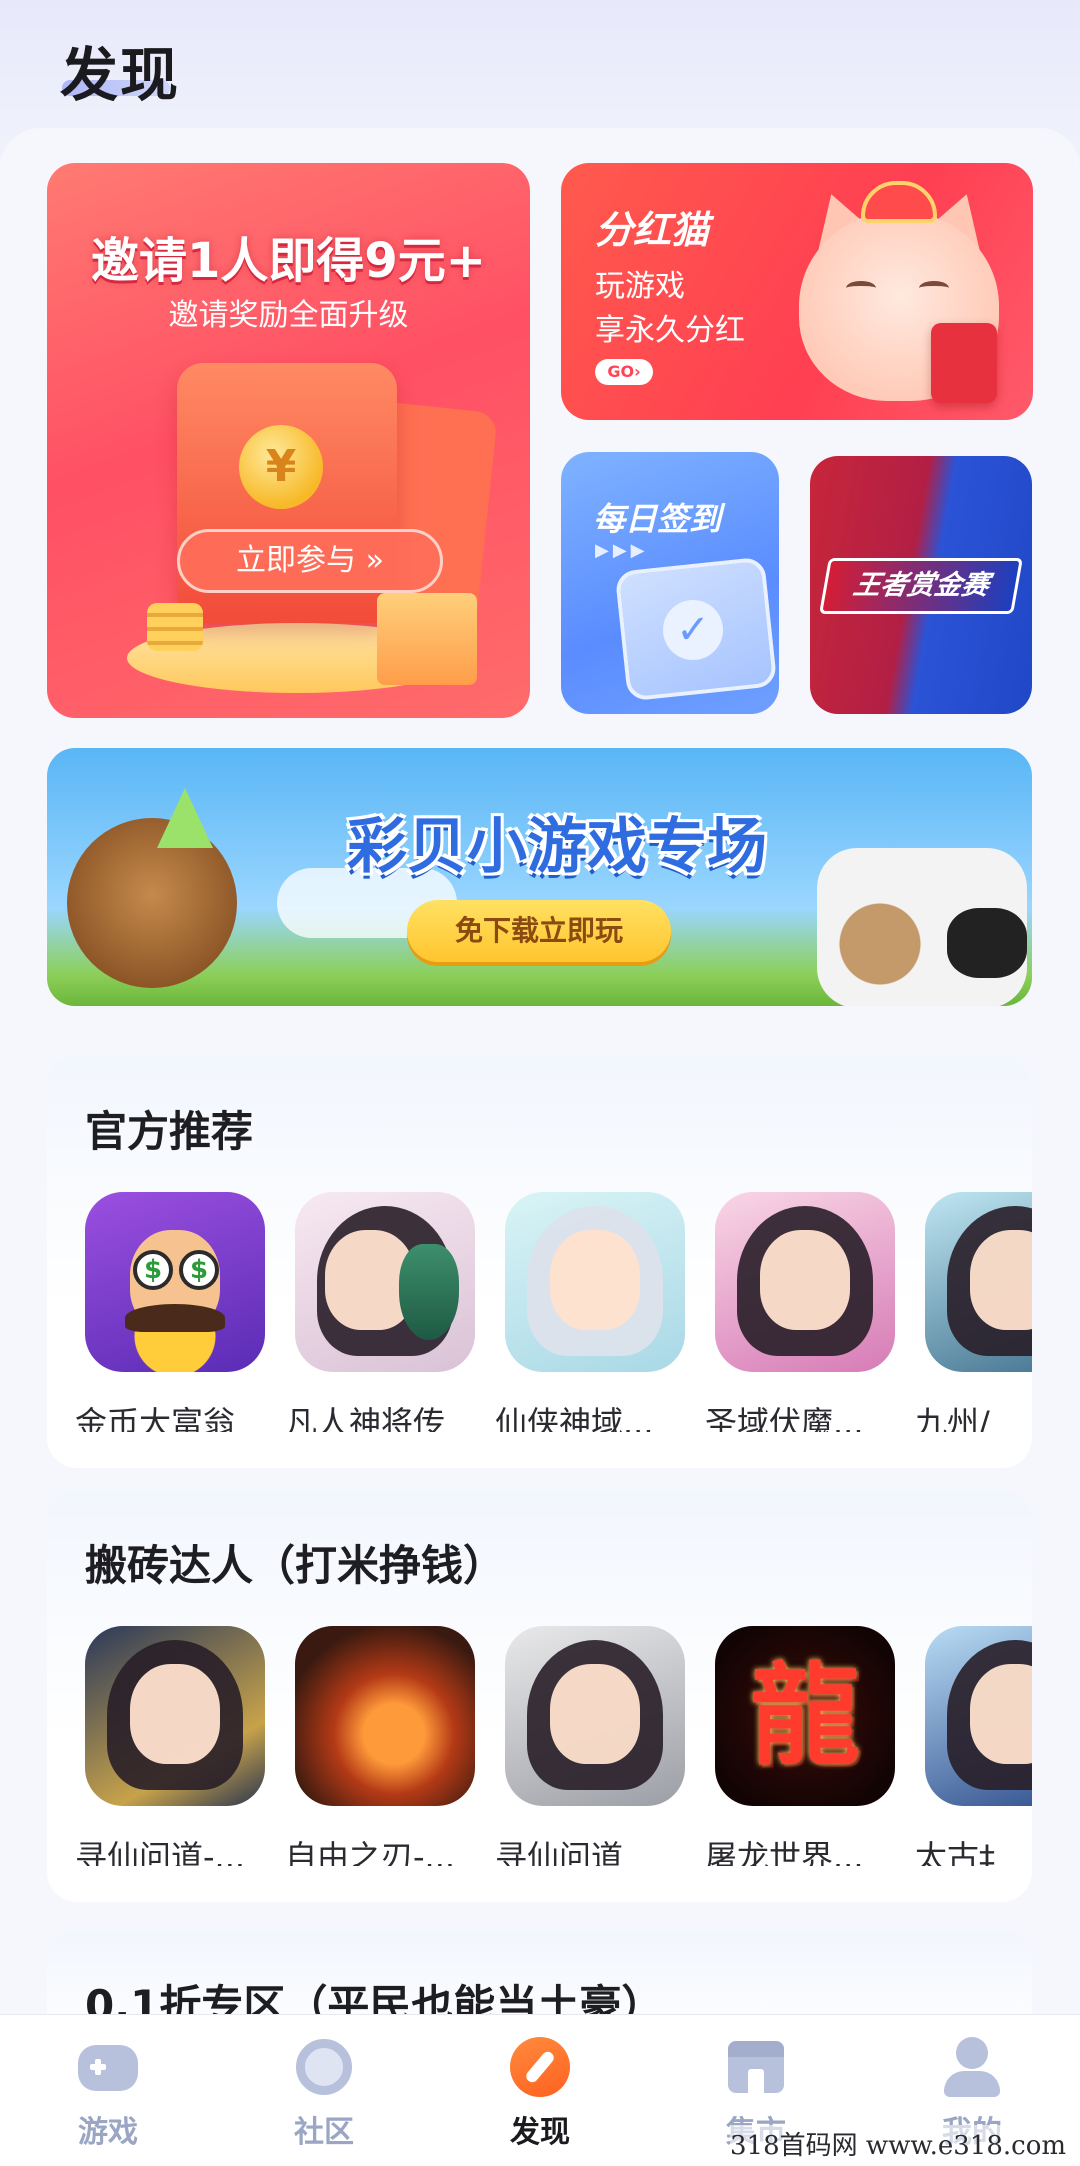 The image size is (1080, 2166). I want to click on cat-hat, so click(899, 202).